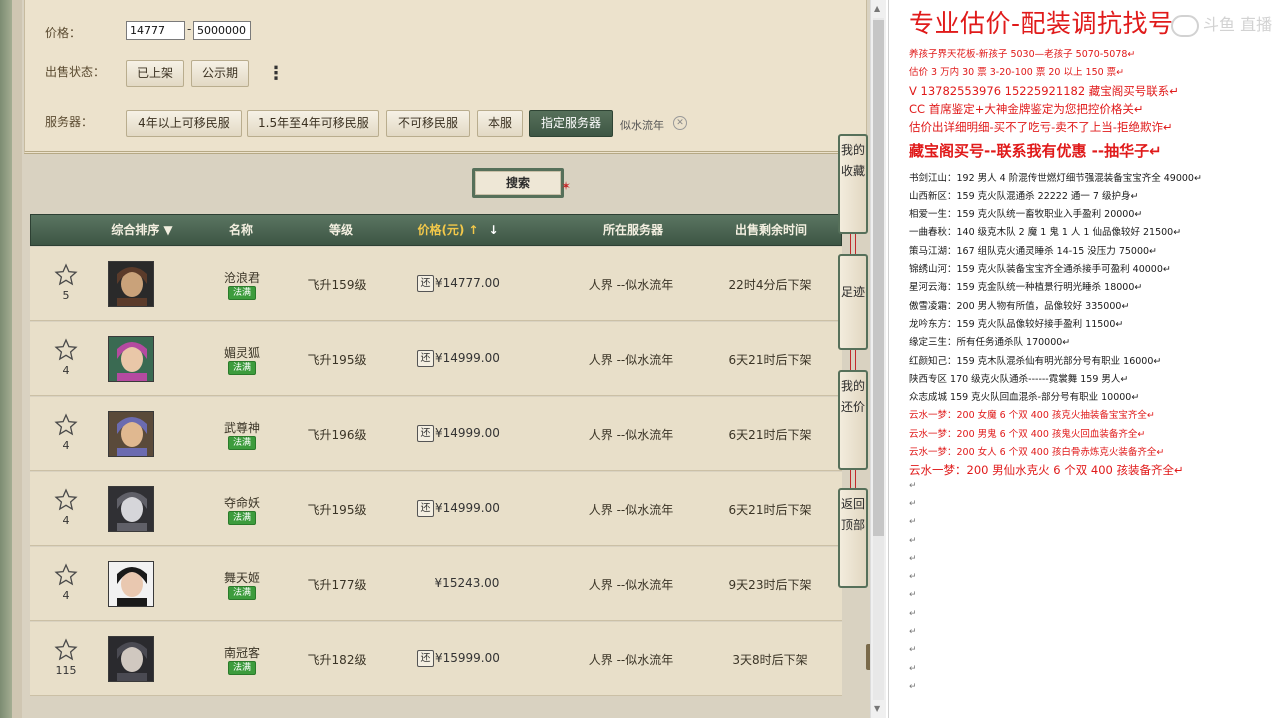 The image size is (1280, 718). What do you see at coordinates (1035, 361) in the screenshot?
I see `note-line: 红颜知己：159 克木队混杀仙有明光部分号有职业 16000↵` at bounding box center [1035, 361].